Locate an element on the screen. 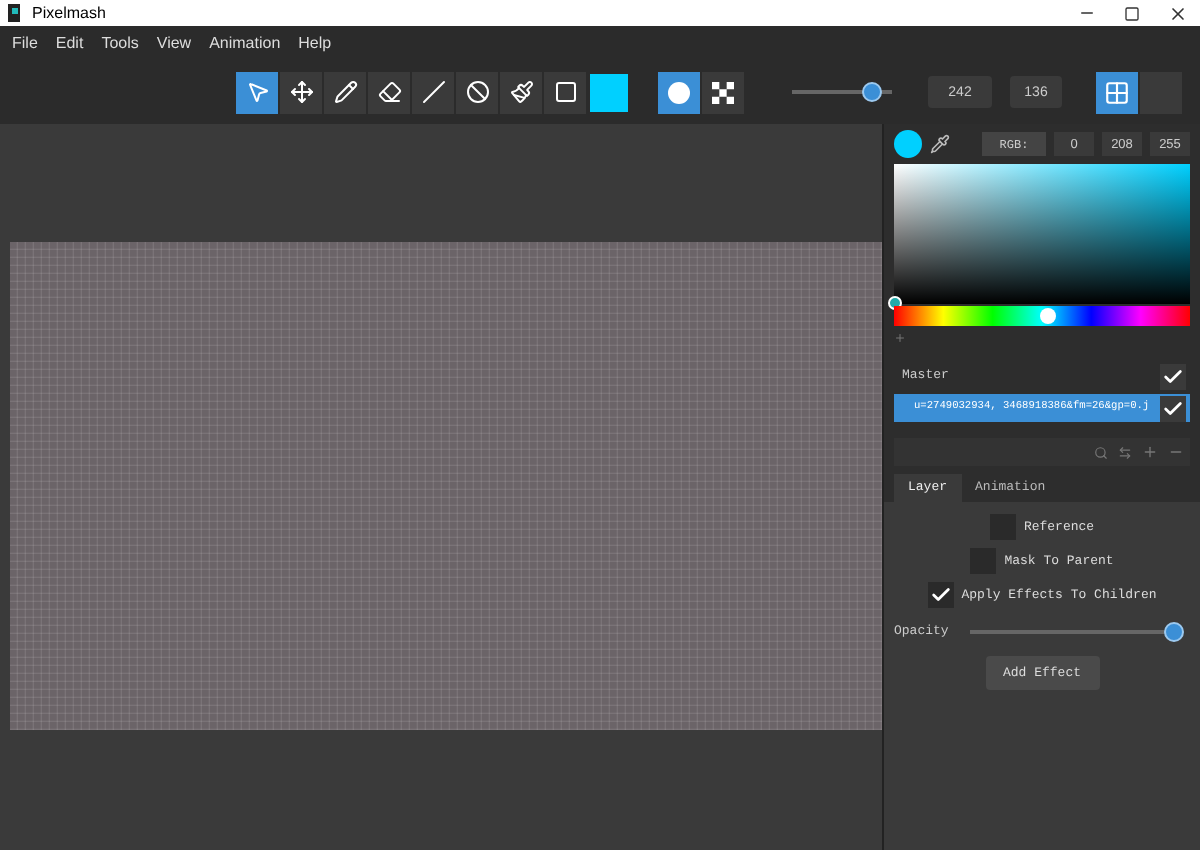 This screenshot has height=850, width=1200. menu-item: Tools is located at coordinates (120, 43).